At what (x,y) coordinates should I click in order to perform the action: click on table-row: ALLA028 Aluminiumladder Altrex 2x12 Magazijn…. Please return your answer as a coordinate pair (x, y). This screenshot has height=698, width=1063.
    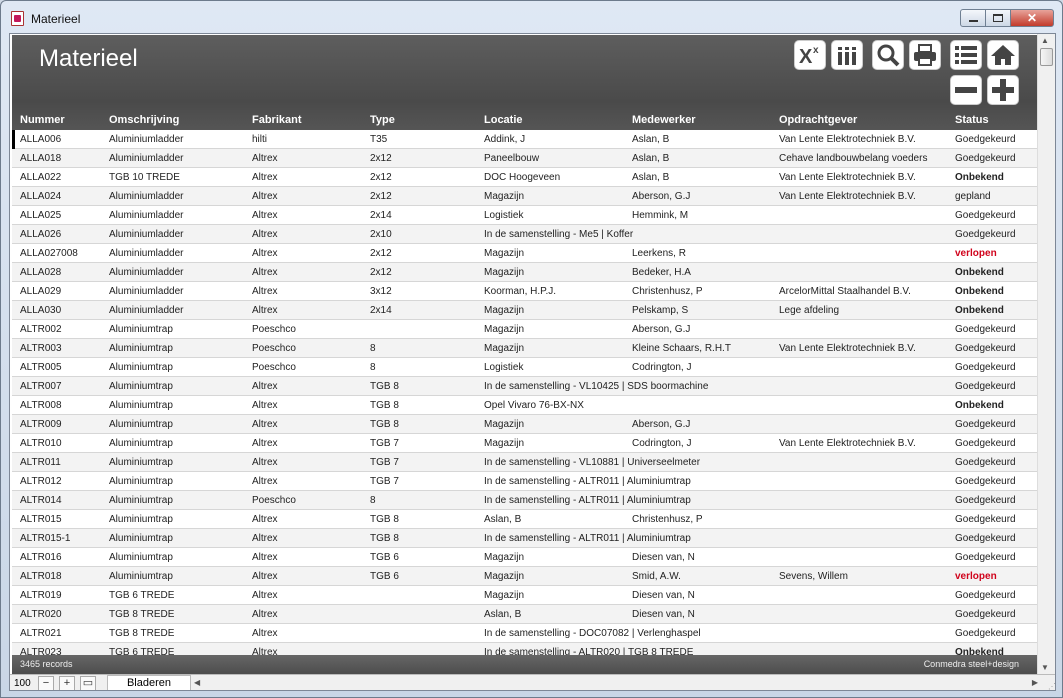
    Looking at the image, I should click on (524, 272).